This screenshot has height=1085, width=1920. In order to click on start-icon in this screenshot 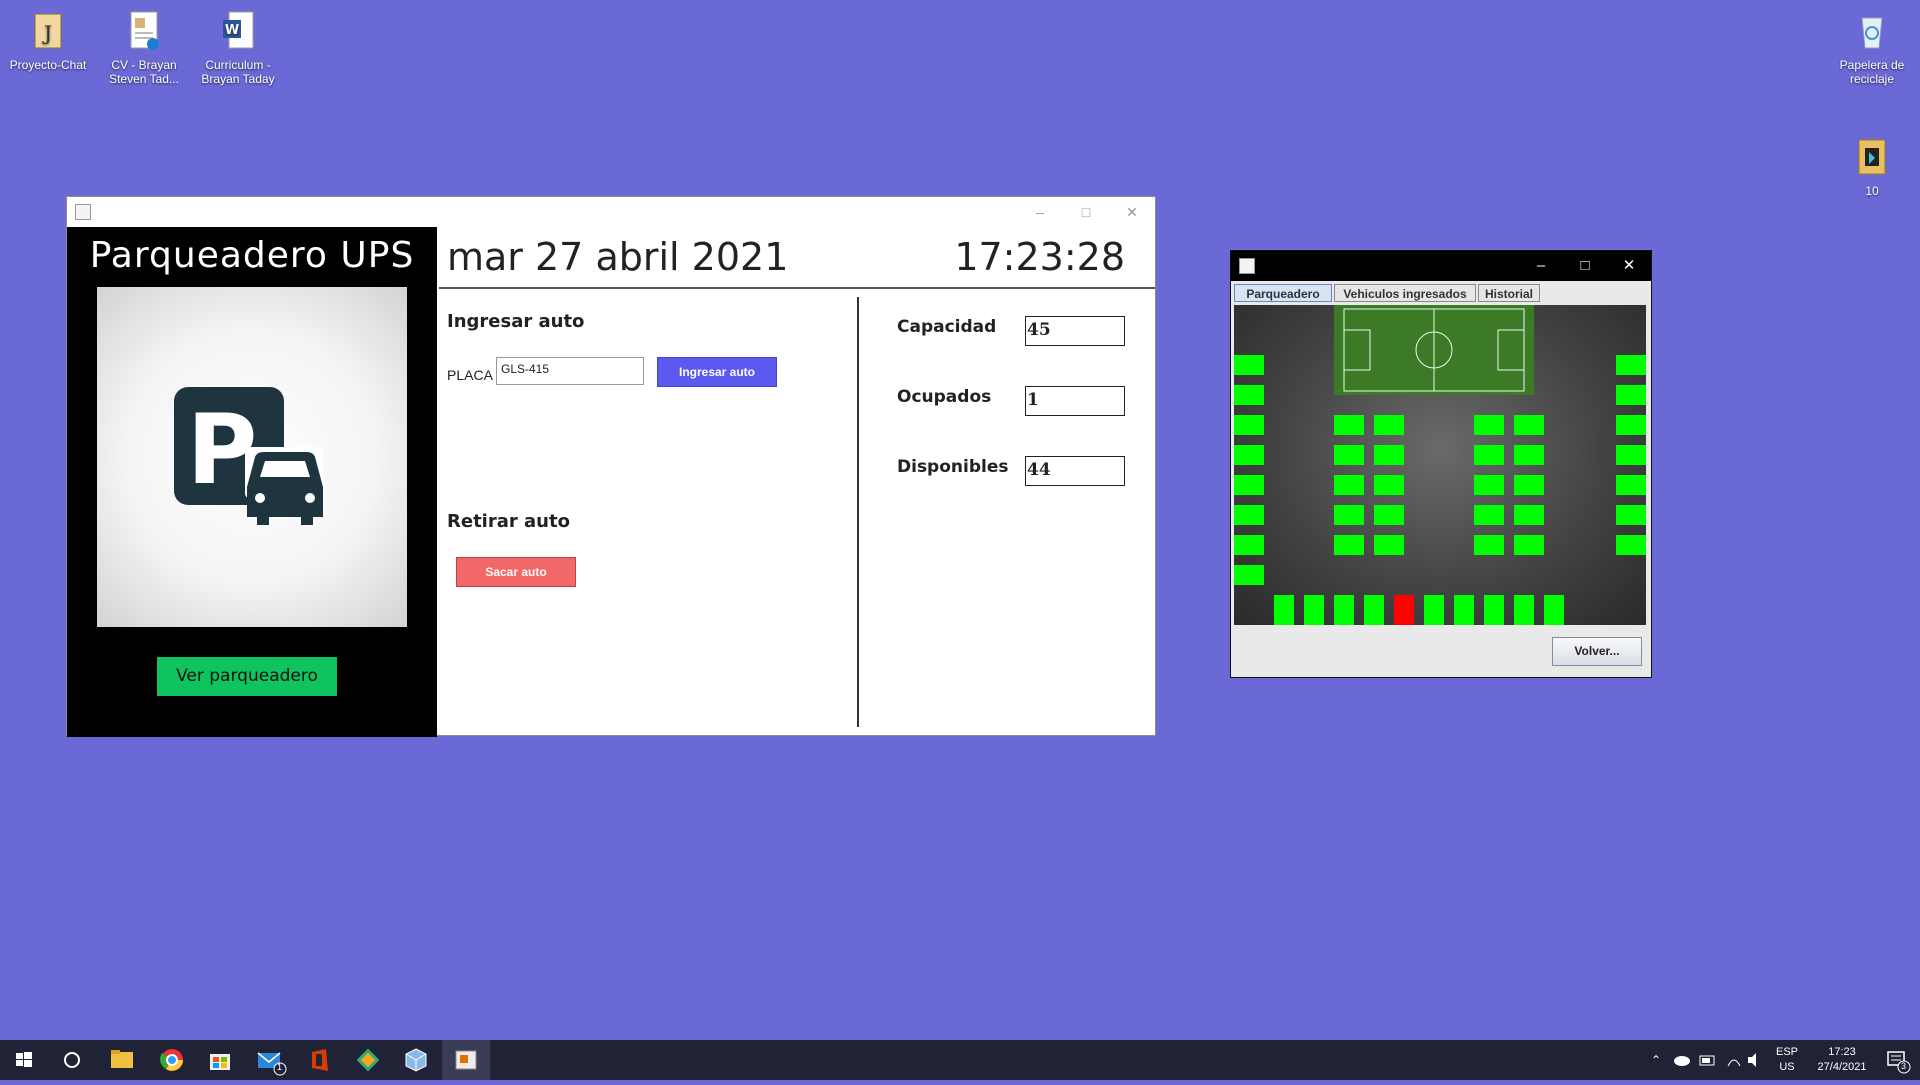, I will do `click(24, 1060)`.